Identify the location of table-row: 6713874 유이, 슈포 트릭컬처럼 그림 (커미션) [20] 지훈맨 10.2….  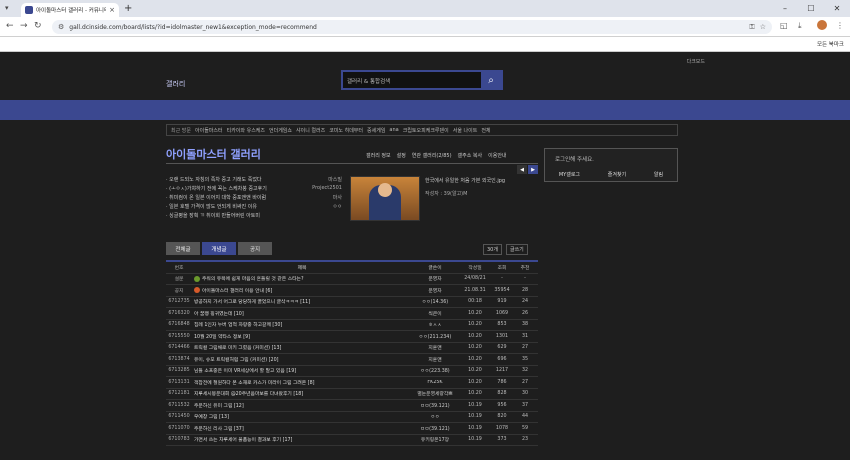
(352, 360).